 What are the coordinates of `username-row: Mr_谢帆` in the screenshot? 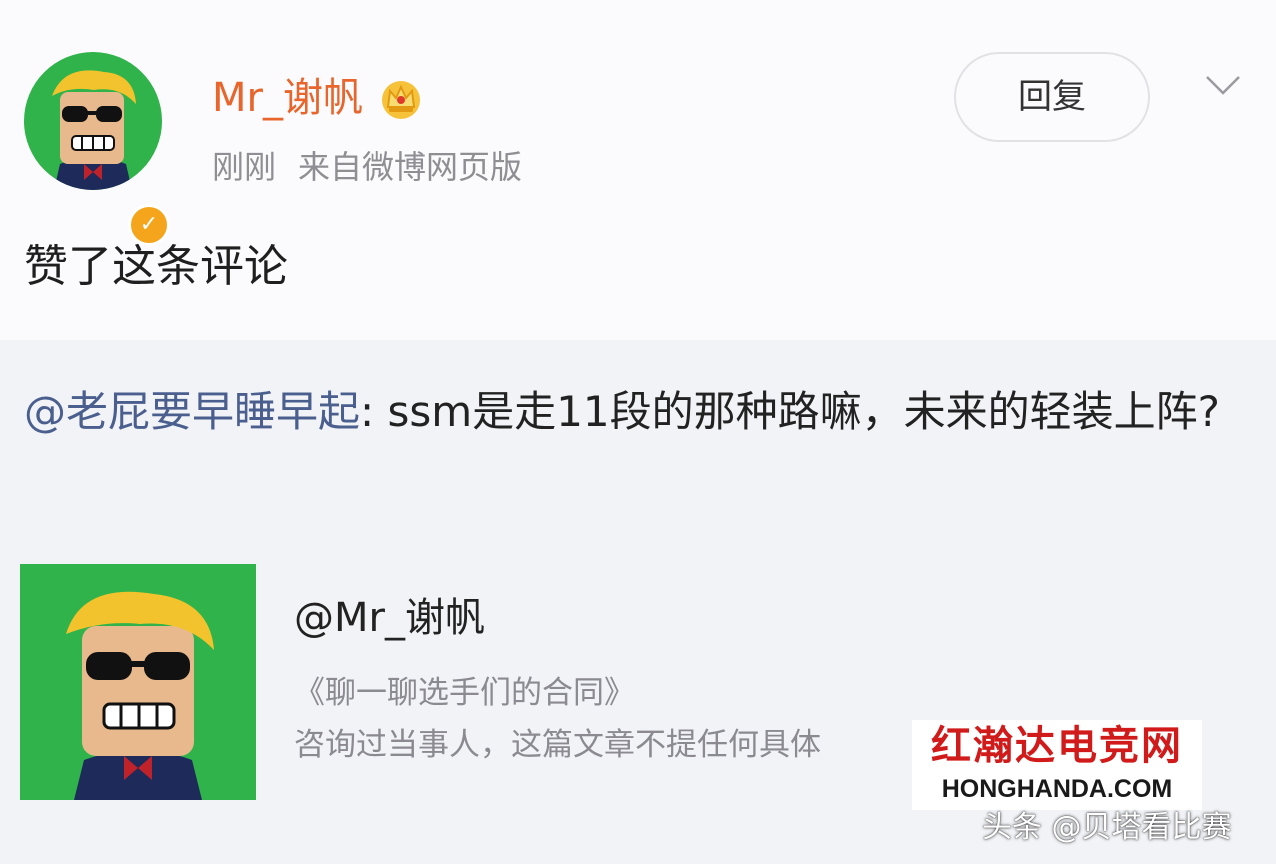 It's located at (318, 98).